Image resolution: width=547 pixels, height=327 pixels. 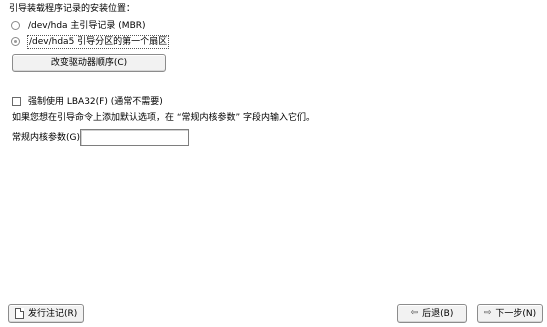 I want to click on back-label: 后退(B), so click(x=438, y=313).